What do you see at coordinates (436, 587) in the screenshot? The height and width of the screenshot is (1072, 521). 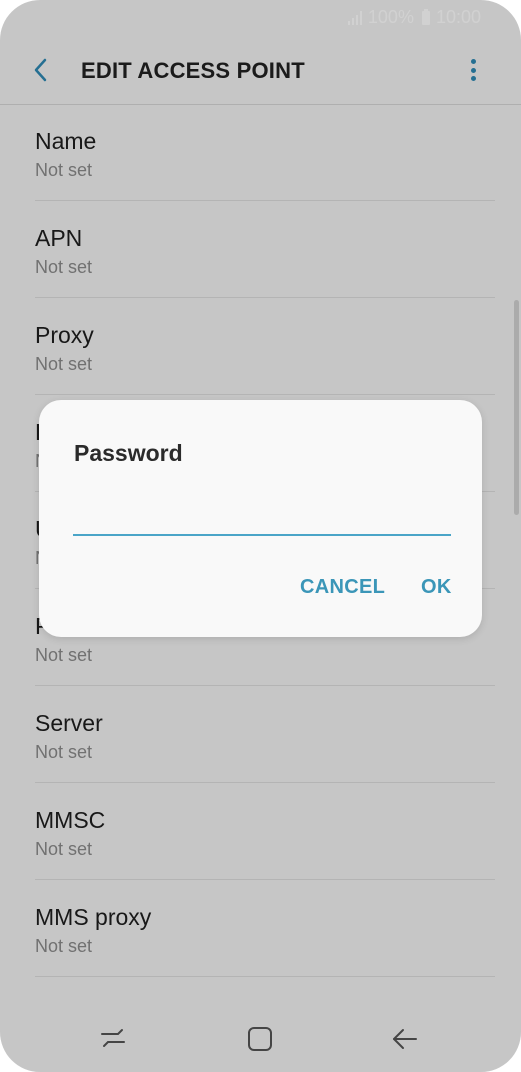 I see `ok-button: OK` at bounding box center [436, 587].